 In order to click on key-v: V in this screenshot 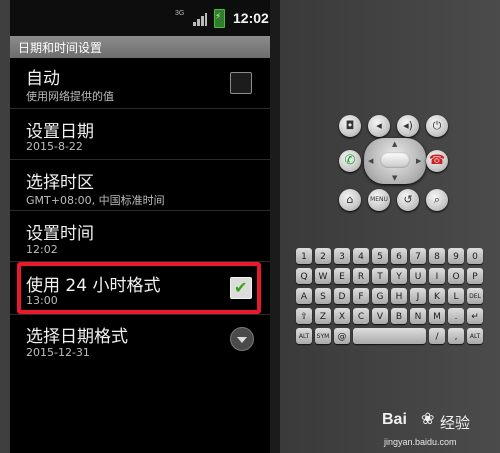, I will do `click(380, 316)`.